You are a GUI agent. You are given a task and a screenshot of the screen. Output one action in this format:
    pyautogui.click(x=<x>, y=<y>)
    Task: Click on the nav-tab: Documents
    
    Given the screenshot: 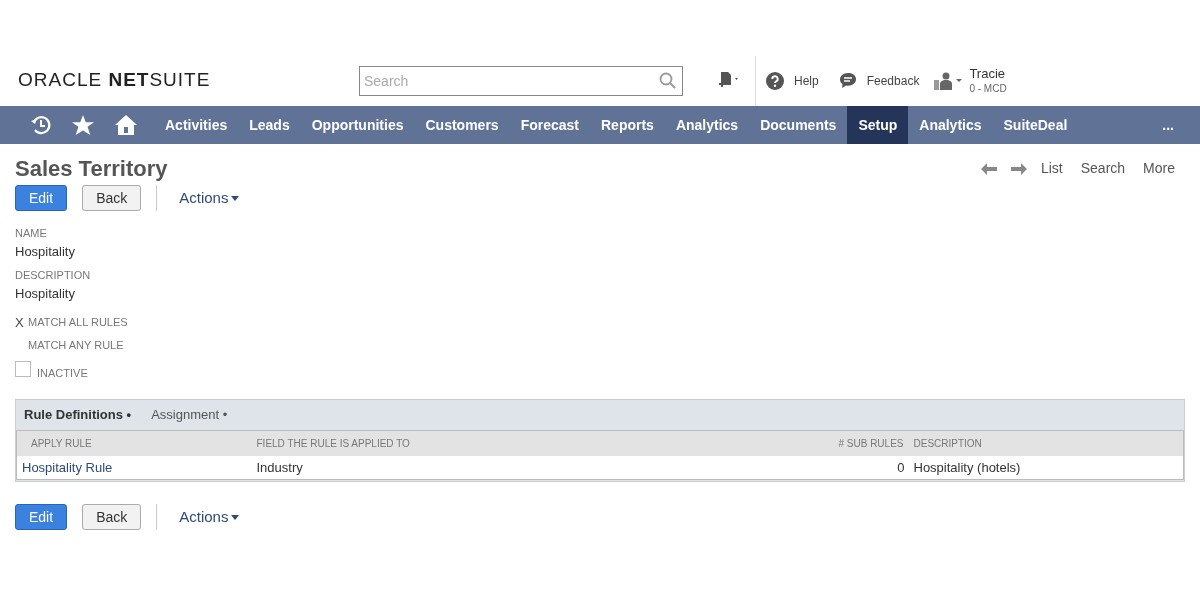 What is the action you would take?
    pyautogui.click(x=798, y=125)
    